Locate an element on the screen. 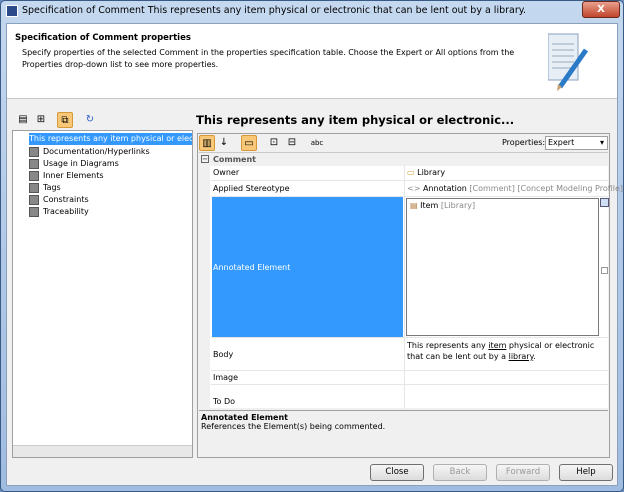 Image resolution: width=624 pixels, height=492 pixels. tree-item-traceability: Traceability is located at coordinates (59, 212).